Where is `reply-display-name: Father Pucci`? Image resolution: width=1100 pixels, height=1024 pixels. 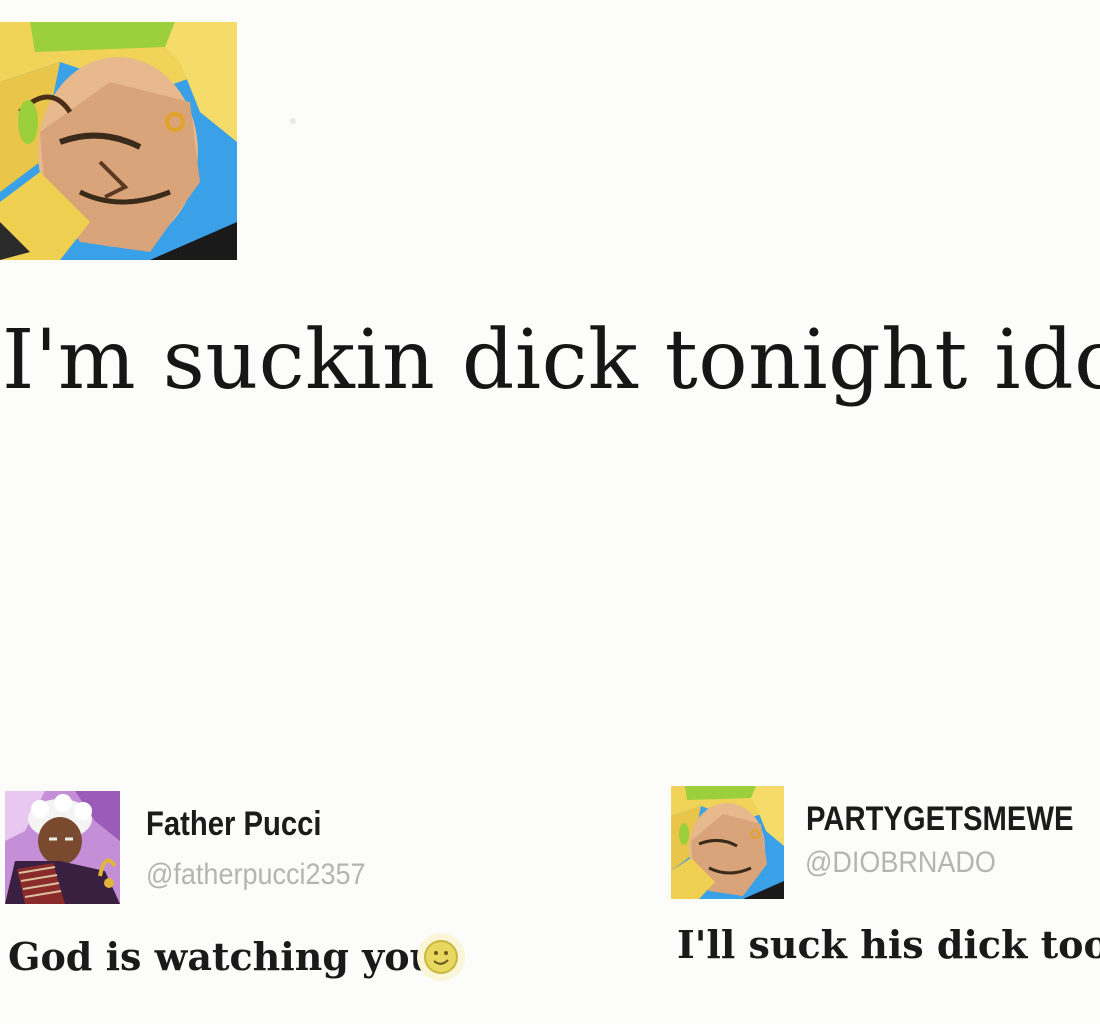
reply-display-name: Father Pucci is located at coordinates (234, 824).